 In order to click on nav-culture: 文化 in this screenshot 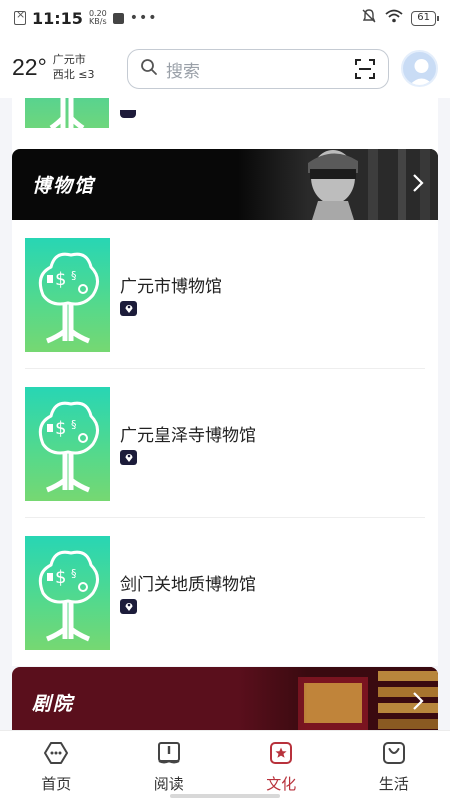, I will do `click(281, 765)`.